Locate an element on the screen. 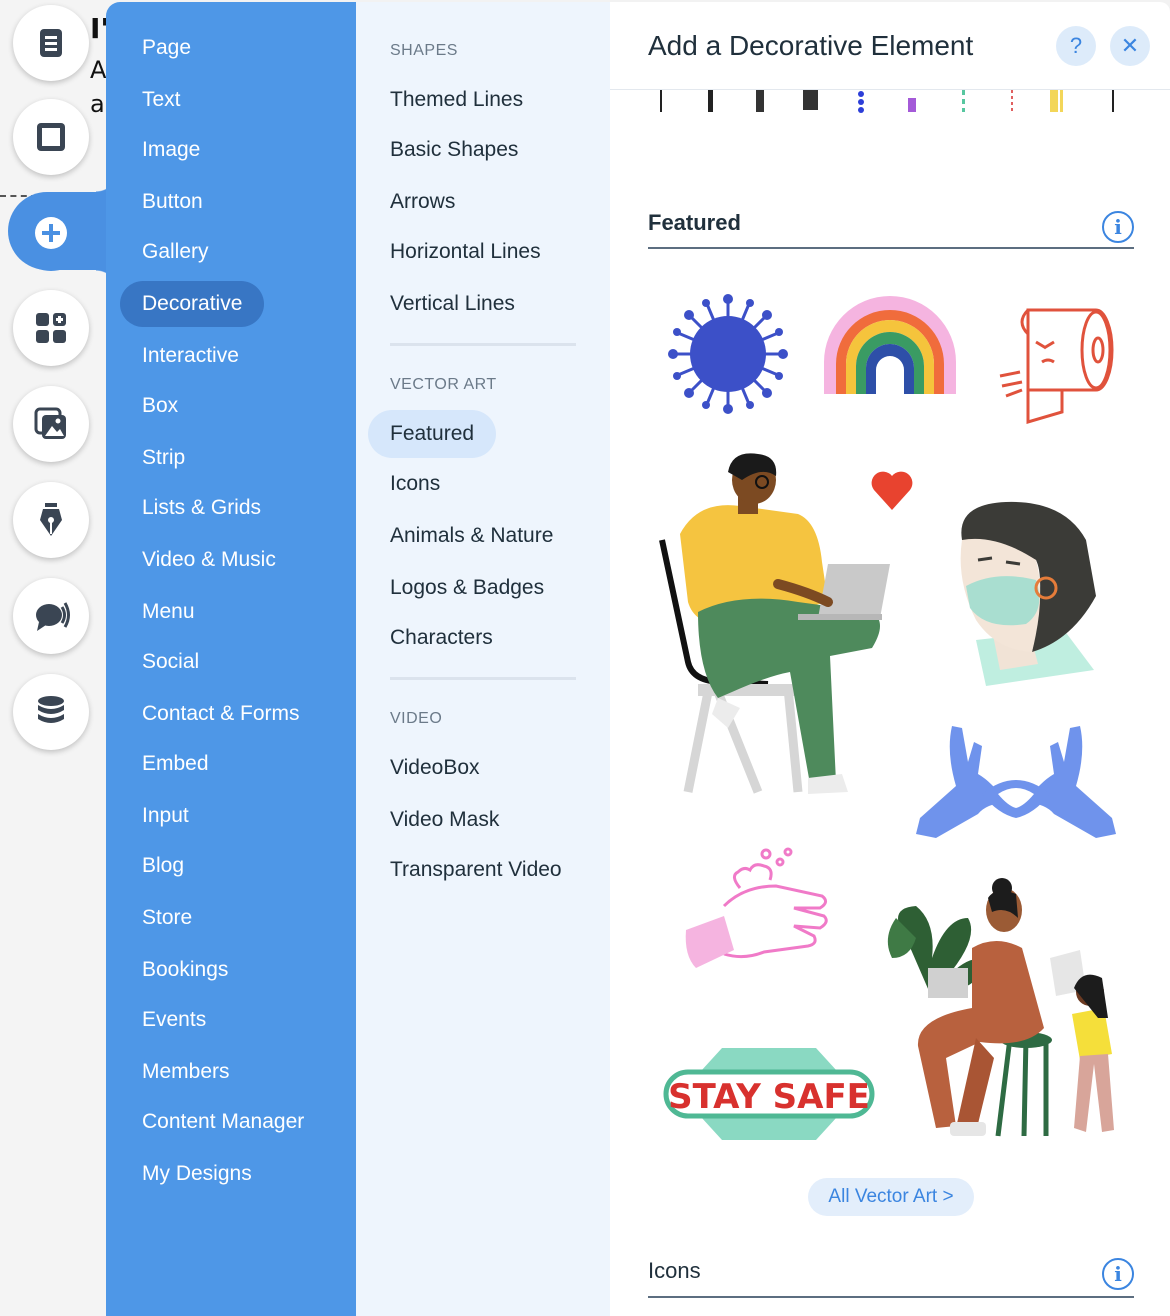  sub-videobox: VideoBox is located at coordinates (435, 768).